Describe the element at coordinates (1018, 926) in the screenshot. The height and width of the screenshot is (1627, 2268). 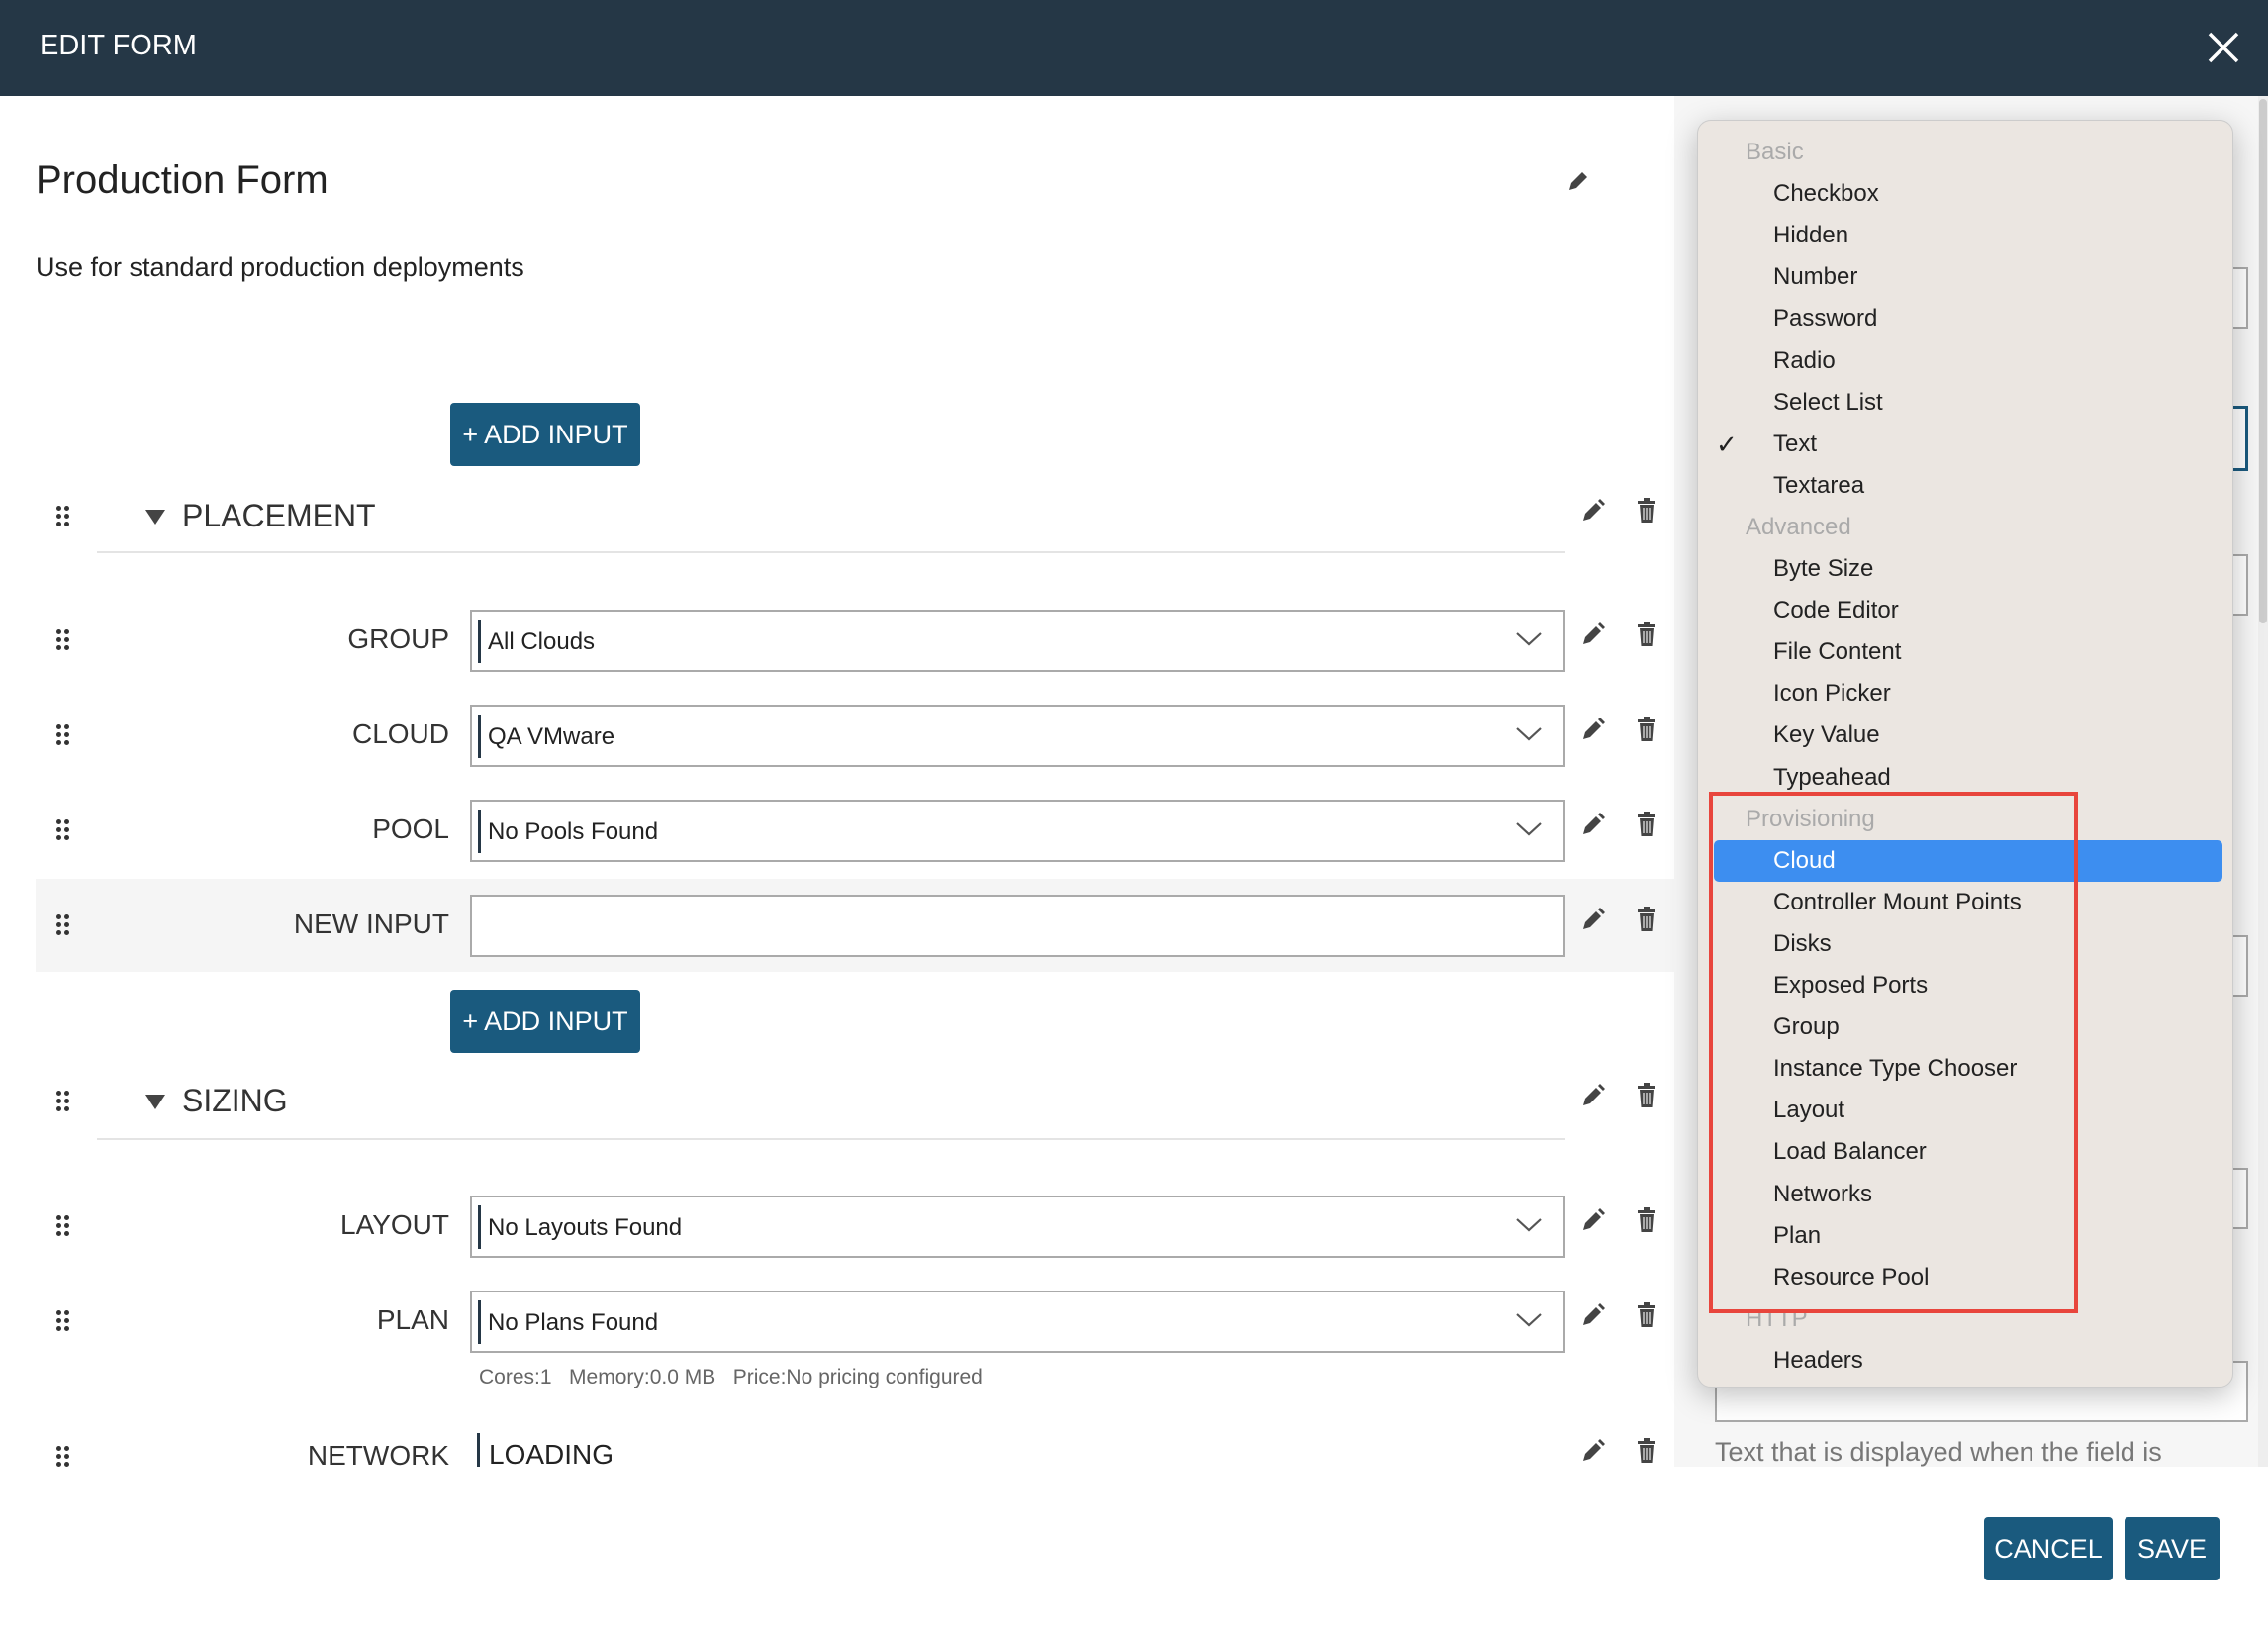
I see `text-input` at that location.